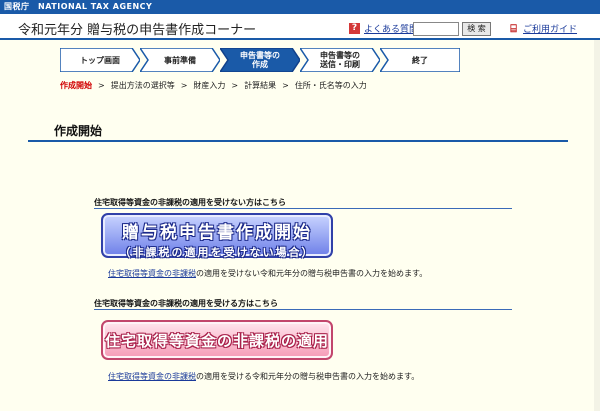 This screenshot has height=411, width=600. Describe the element at coordinates (190, 202) in the screenshot. I see `section-heading-no-exemption: 住宅取得等資金の非課税の適用を受けない方はこちら` at that location.